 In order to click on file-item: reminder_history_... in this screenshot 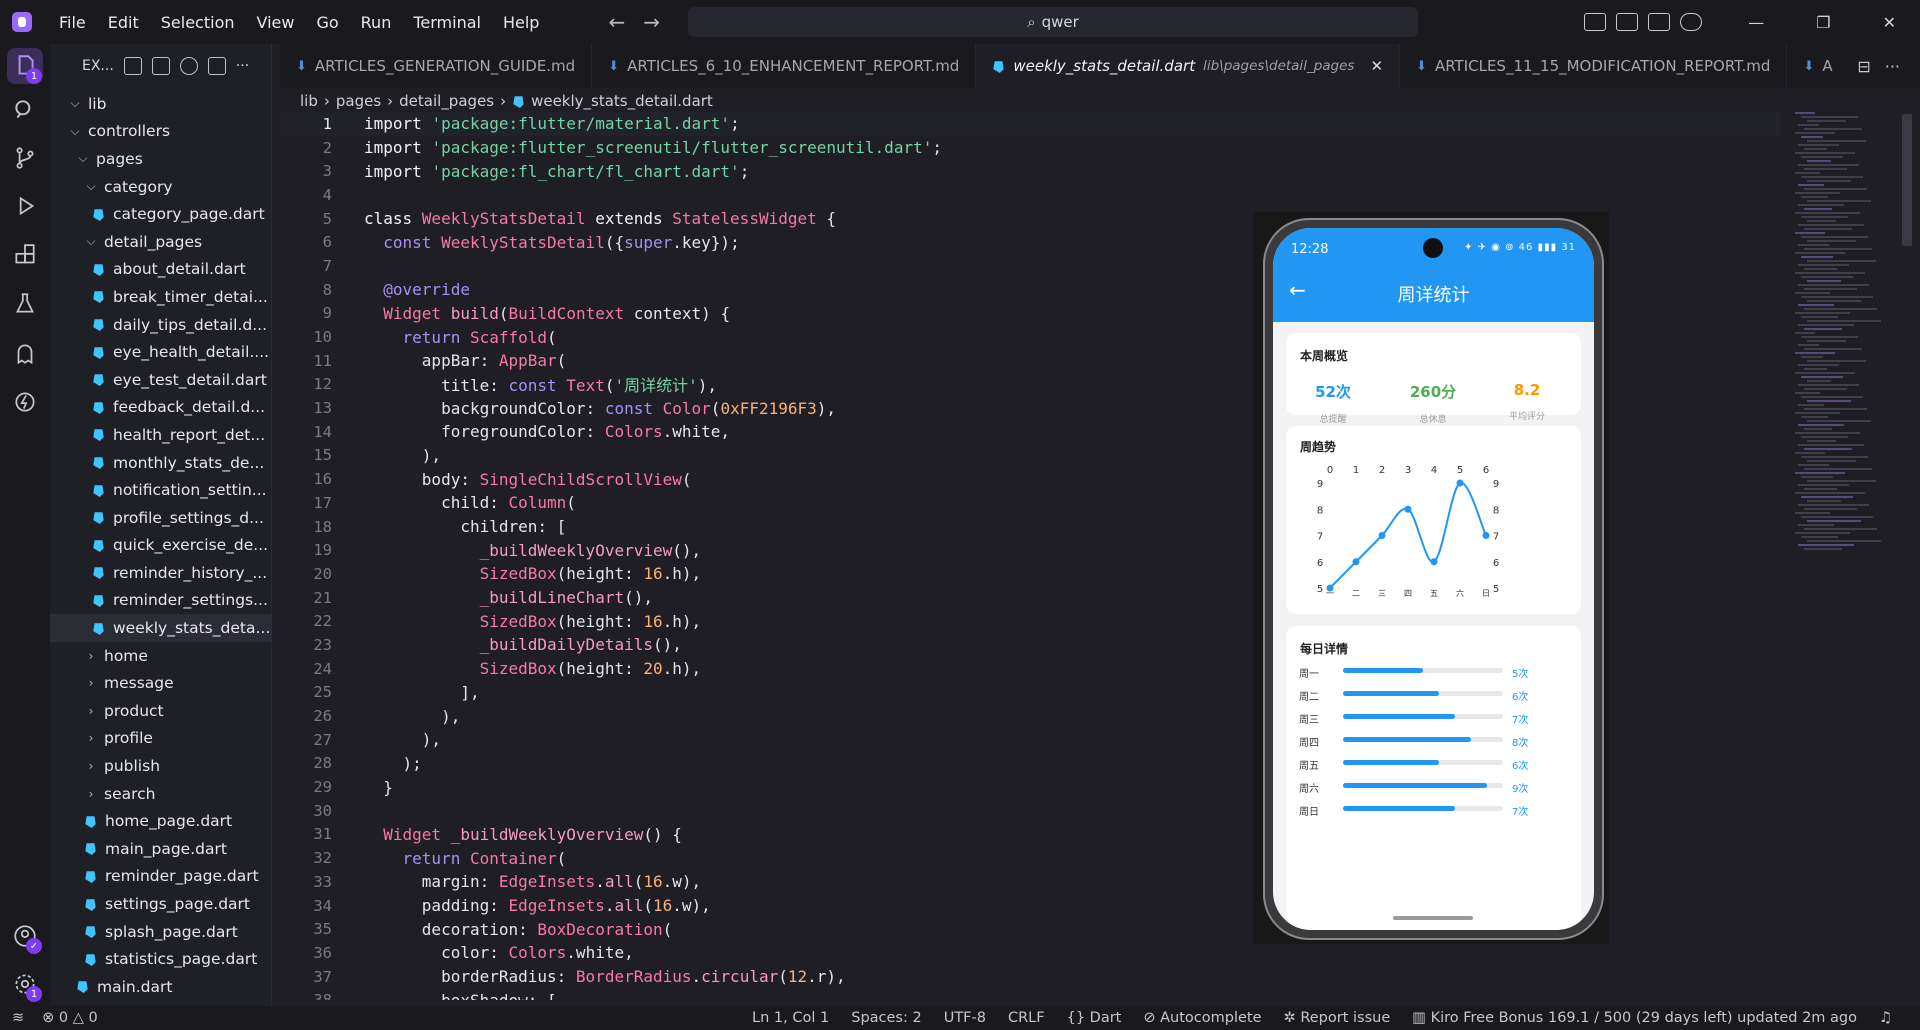, I will do `click(161, 573)`.